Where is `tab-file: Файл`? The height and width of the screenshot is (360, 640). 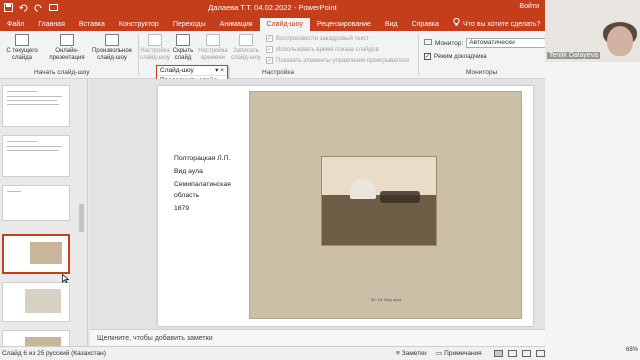 tab-file: Файл is located at coordinates (15, 24).